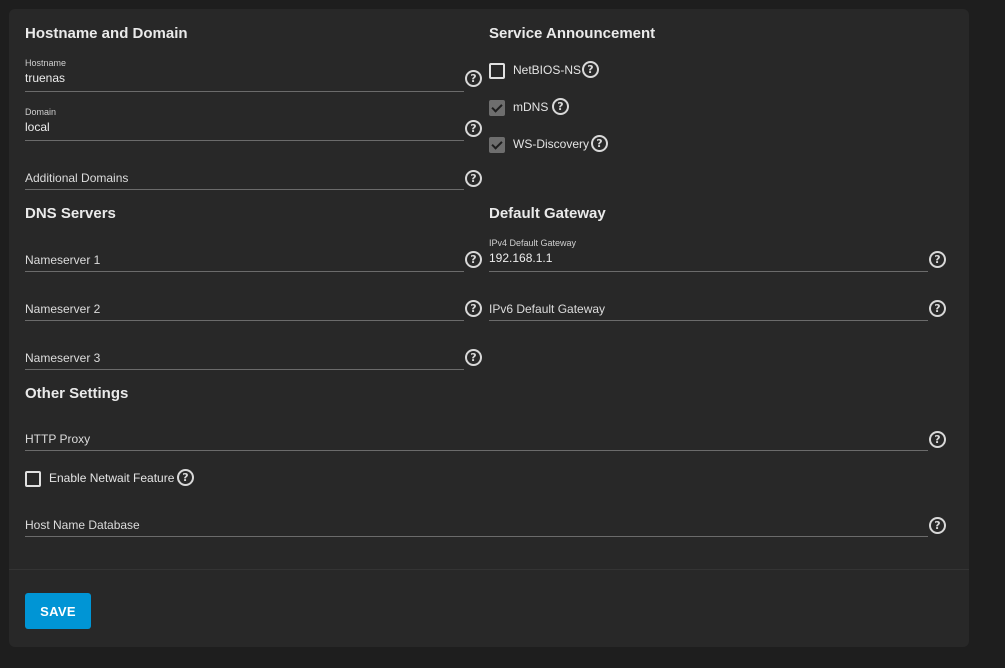  Describe the element at coordinates (37, 127) in the screenshot. I see `domain-value: local` at that location.